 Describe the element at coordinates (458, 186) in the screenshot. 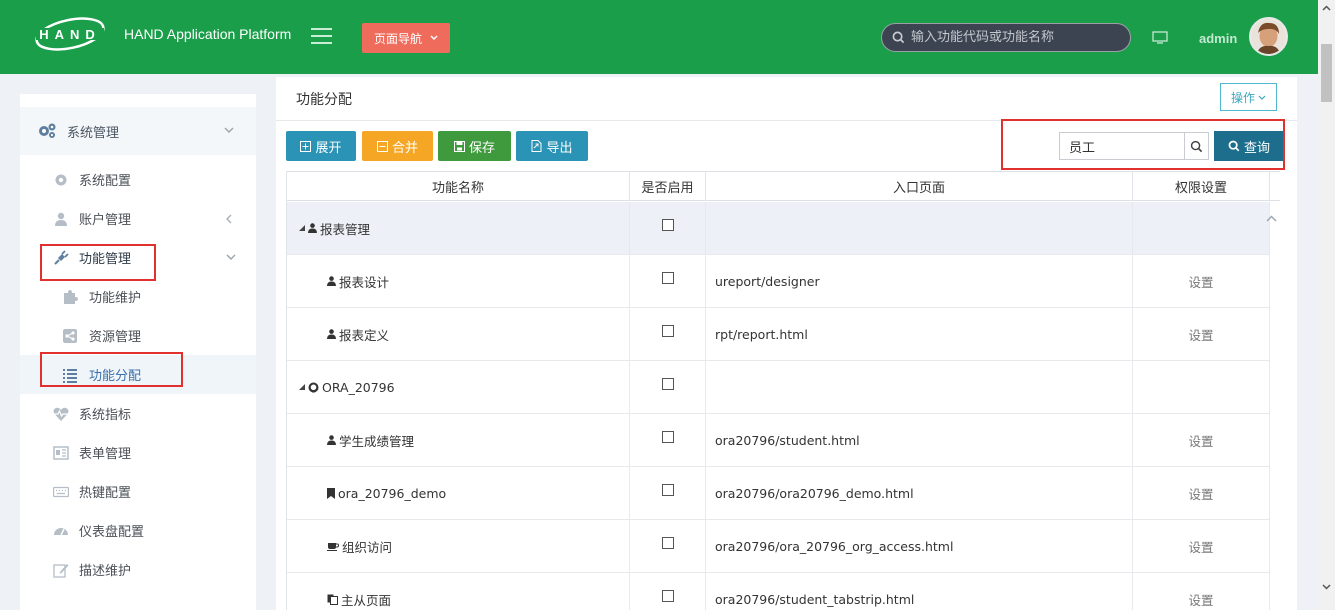

I see `column-header-name: 功能名称` at that location.